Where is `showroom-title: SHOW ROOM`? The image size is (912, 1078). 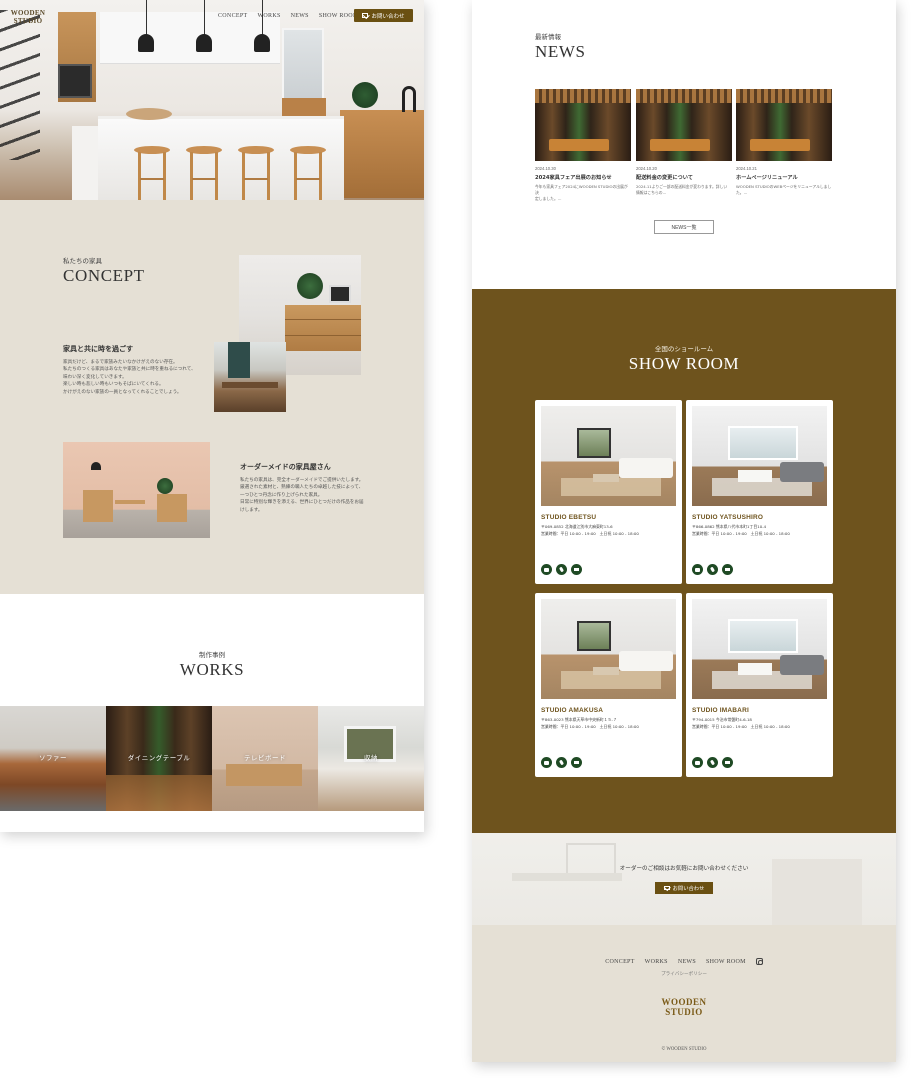 showroom-title: SHOW ROOM is located at coordinates (684, 363).